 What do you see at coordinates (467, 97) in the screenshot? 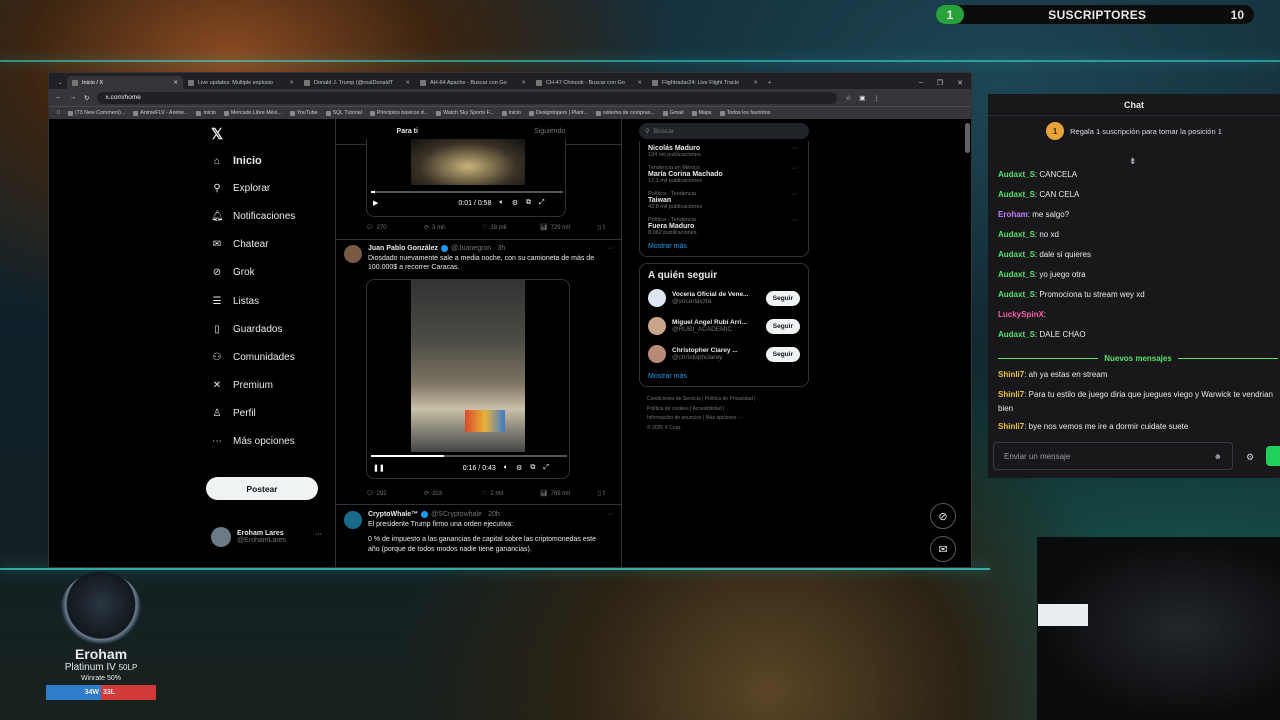
I see `url-field: x.com/home` at bounding box center [467, 97].